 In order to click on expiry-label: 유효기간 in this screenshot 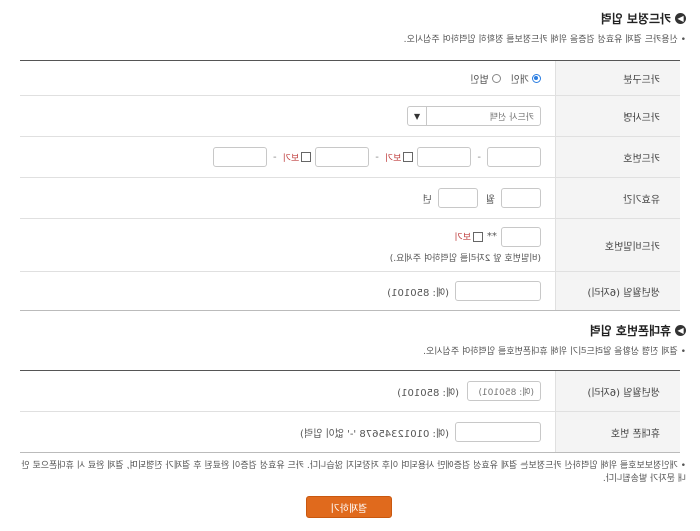, I will do `click(617, 198)`.